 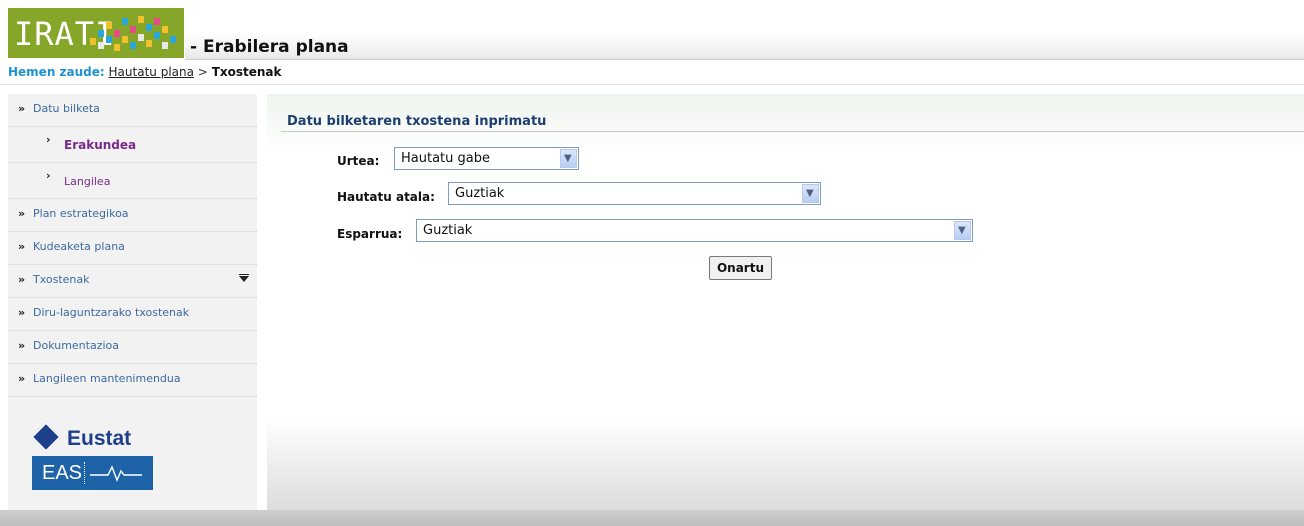 I want to click on eas-logo: EAS, so click(x=92, y=473).